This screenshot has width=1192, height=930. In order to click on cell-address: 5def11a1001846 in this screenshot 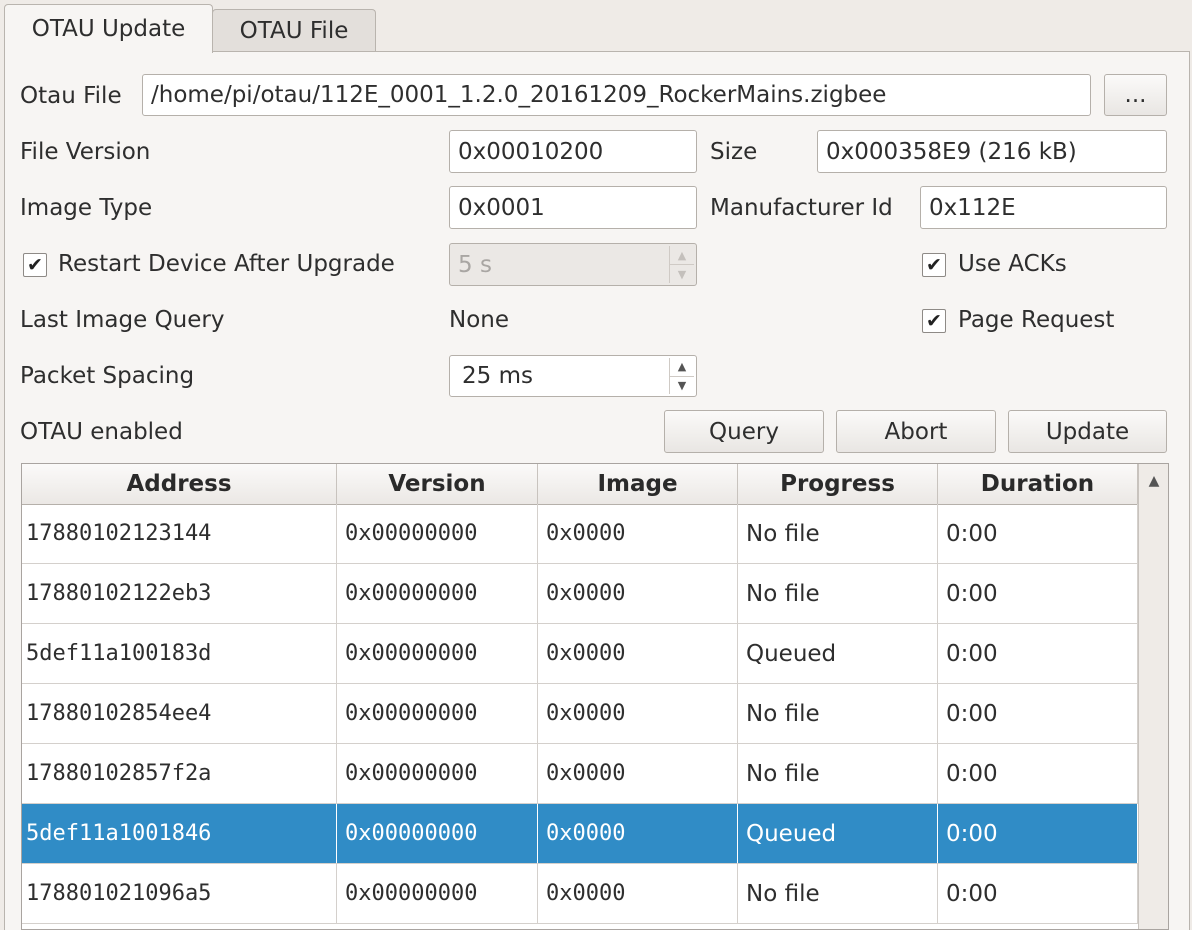, I will do `click(179, 833)`.